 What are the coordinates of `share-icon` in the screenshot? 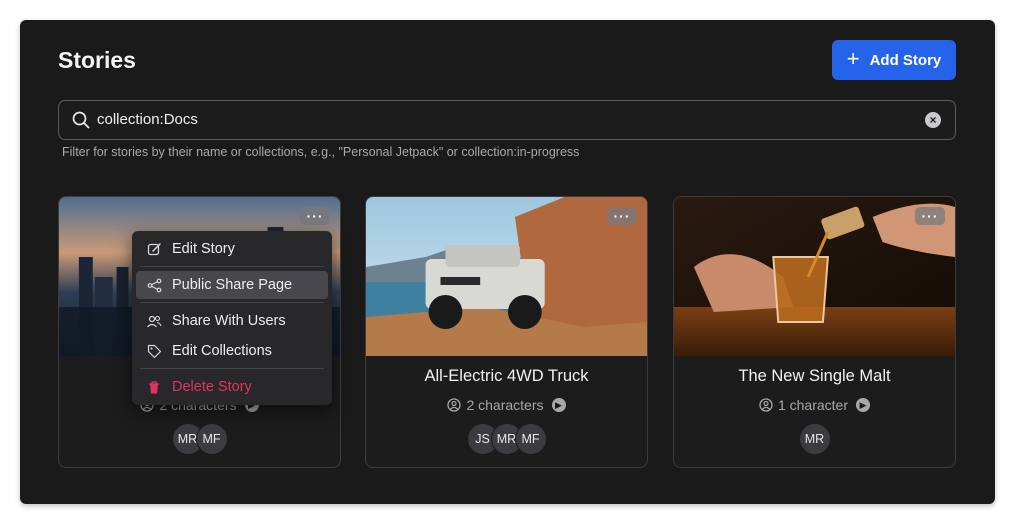 It's located at (154, 285).